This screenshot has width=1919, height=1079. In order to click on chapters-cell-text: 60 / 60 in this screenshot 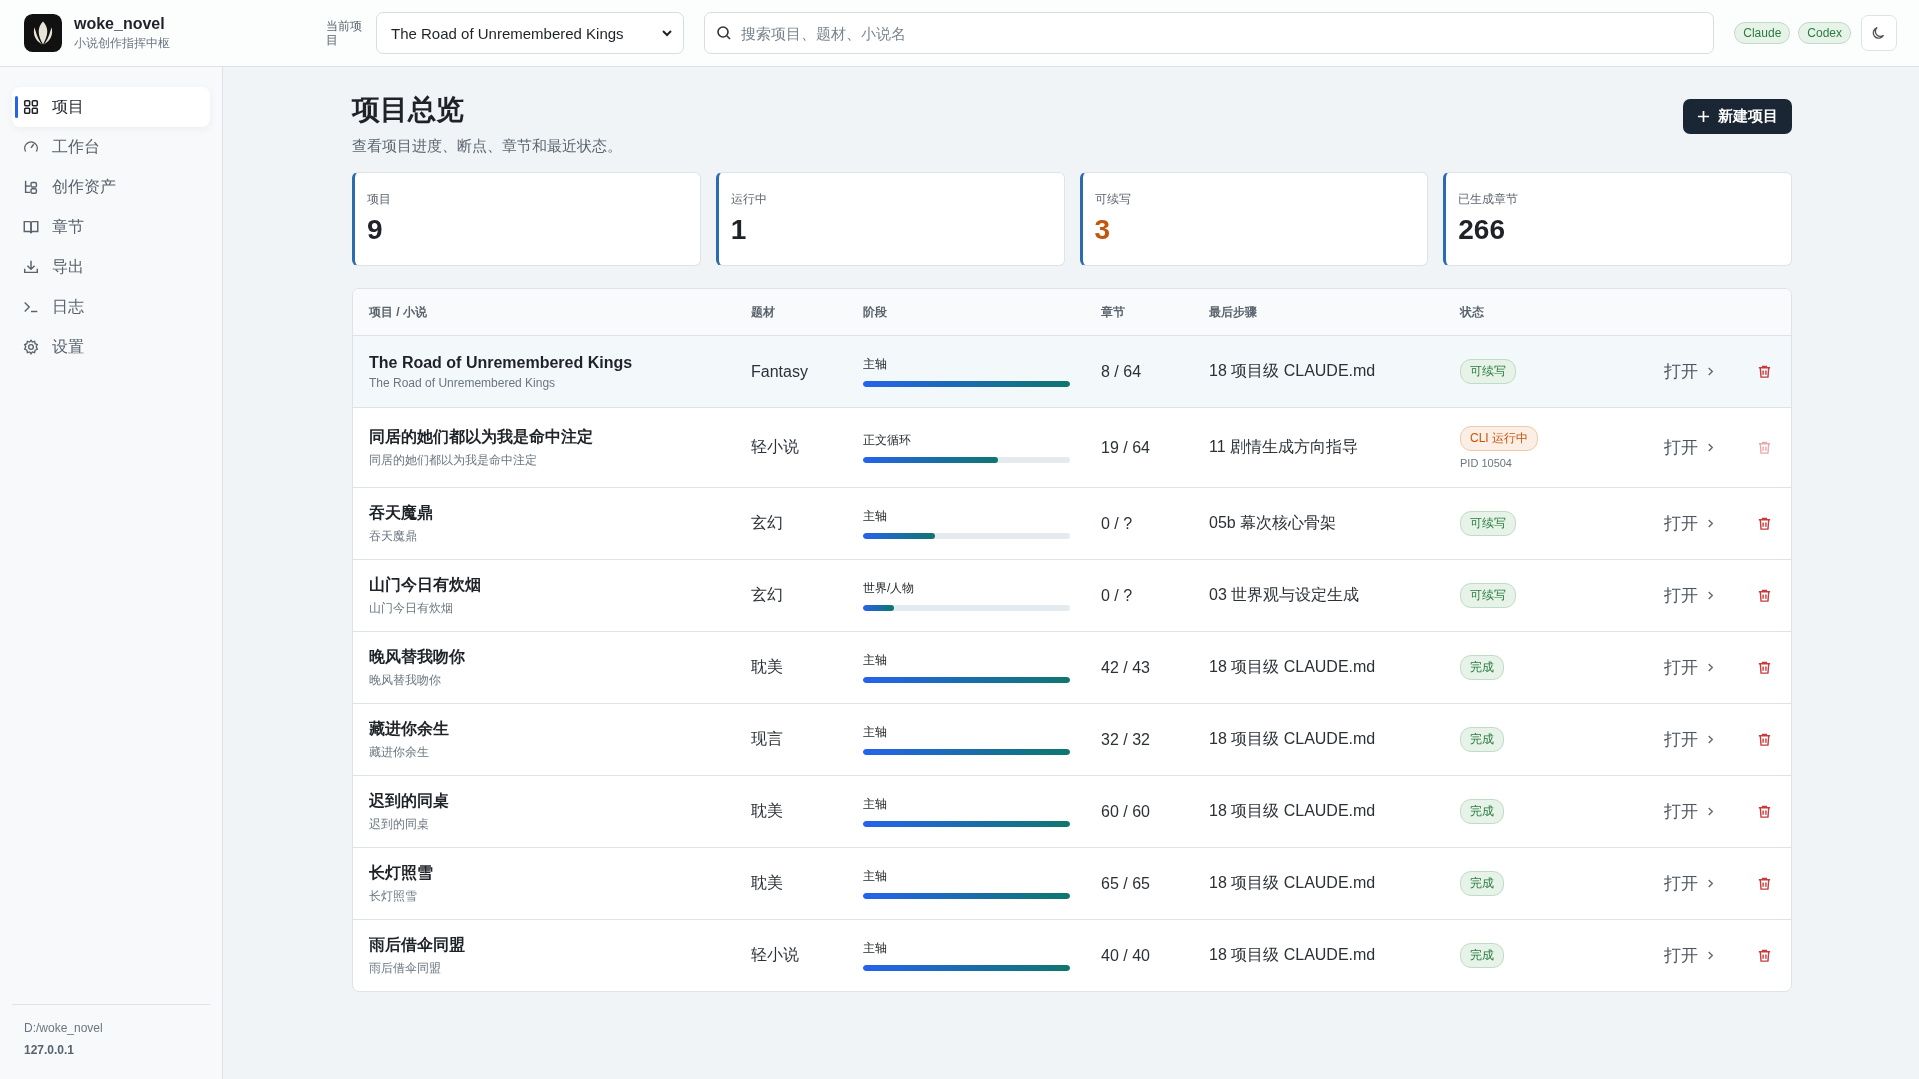, I will do `click(1126, 811)`.